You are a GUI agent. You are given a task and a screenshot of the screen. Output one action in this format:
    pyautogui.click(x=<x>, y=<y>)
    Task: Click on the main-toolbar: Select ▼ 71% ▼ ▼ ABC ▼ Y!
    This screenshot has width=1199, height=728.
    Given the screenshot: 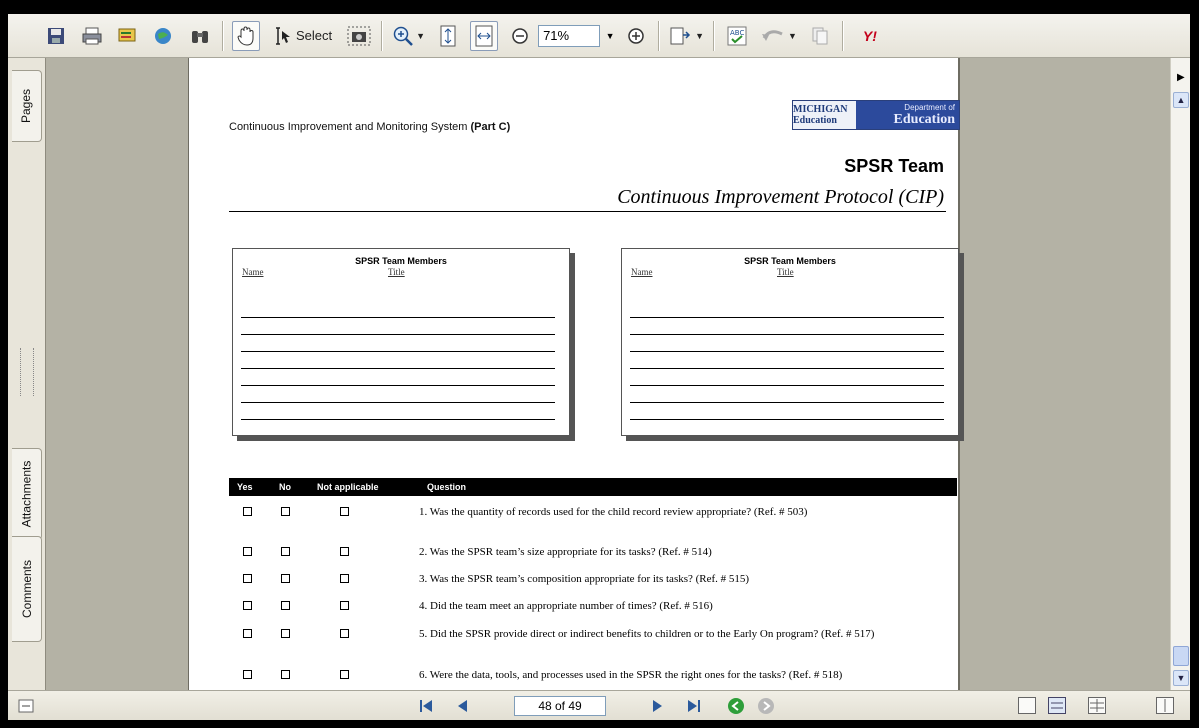 What is the action you would take?
    pyautogui.click(x=599, y=36)
    